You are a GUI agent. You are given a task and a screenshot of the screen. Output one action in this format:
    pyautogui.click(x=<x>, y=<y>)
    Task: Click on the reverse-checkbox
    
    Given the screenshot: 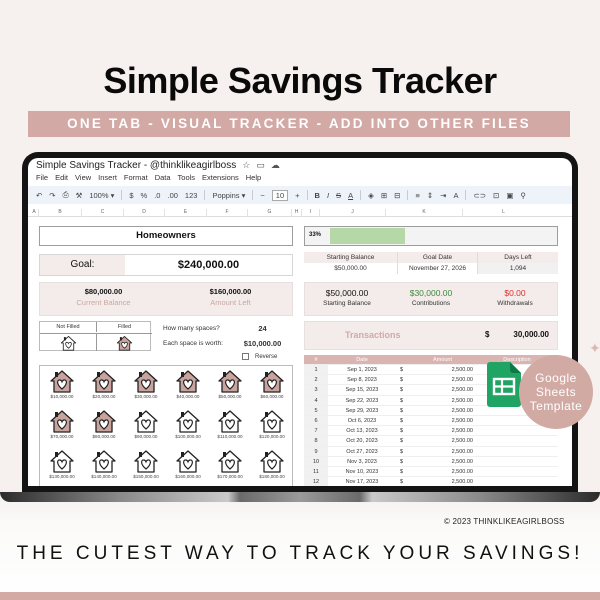 What is the action you would take?
    pyautogui.click(x=245, y=356)
    